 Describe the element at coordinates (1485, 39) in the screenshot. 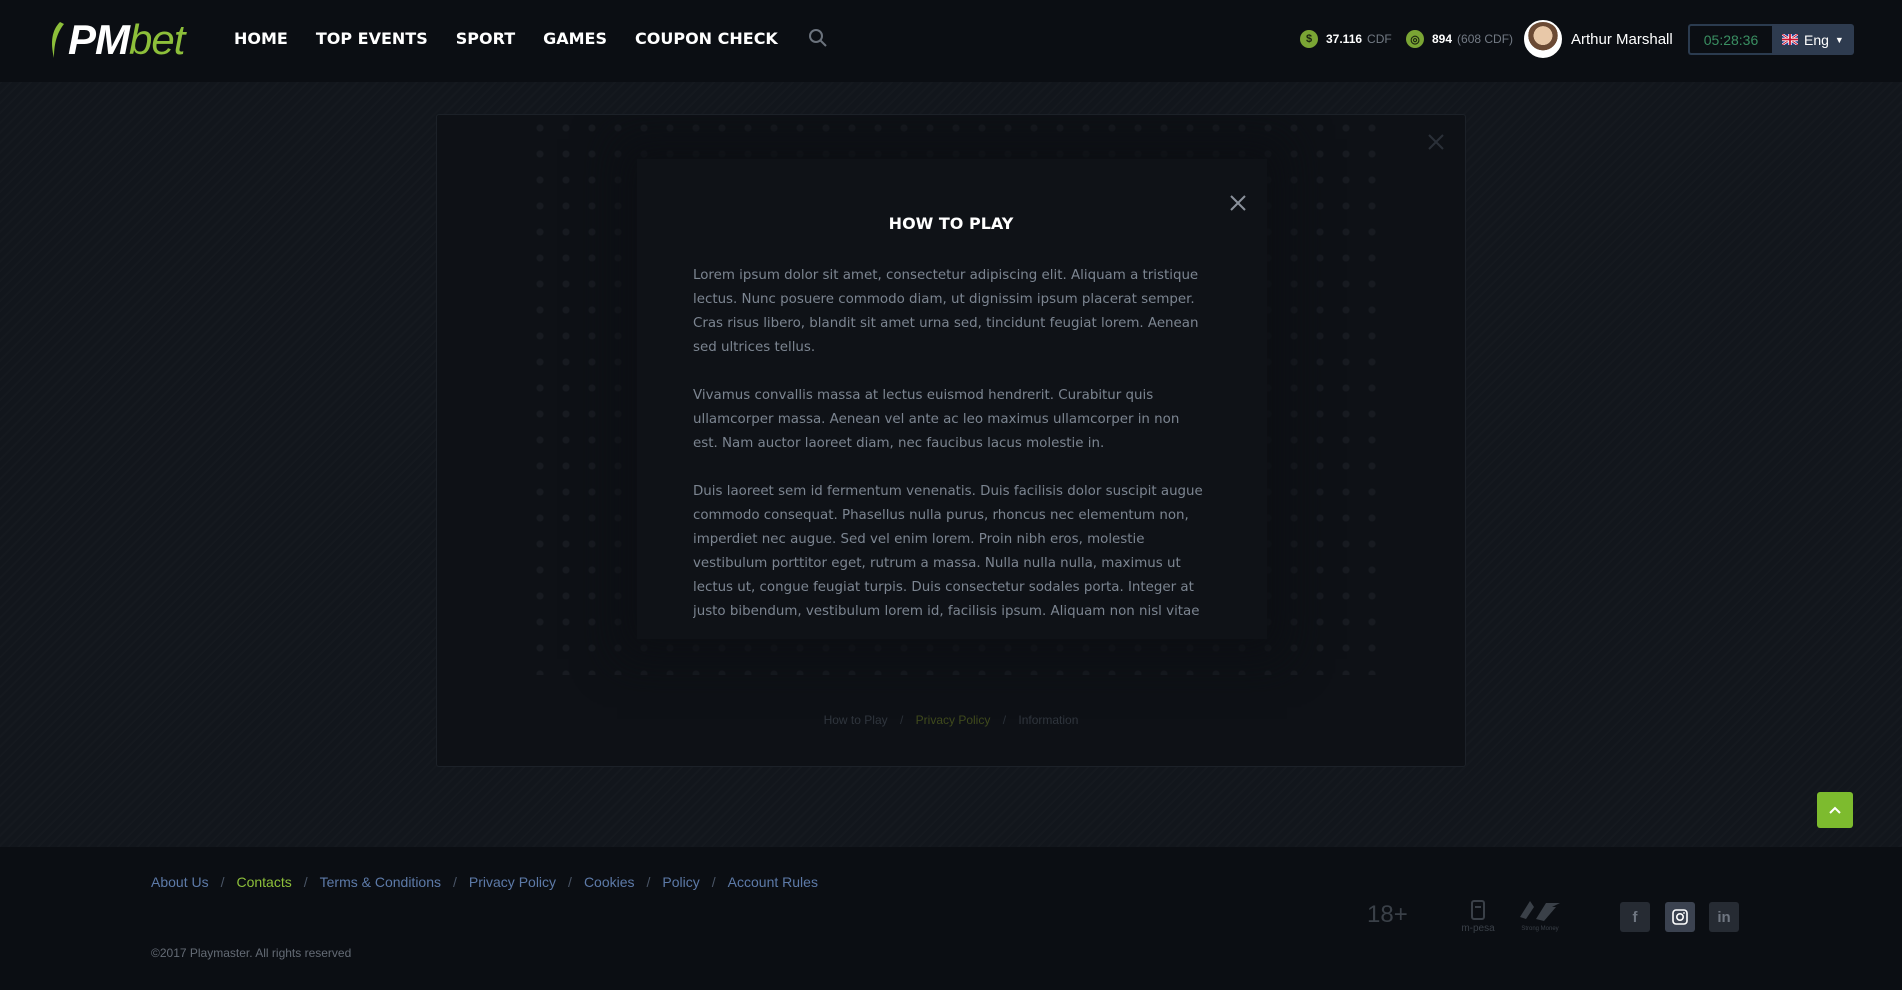

I see `bonus-balance-currency: (608 CDF)` at that location.